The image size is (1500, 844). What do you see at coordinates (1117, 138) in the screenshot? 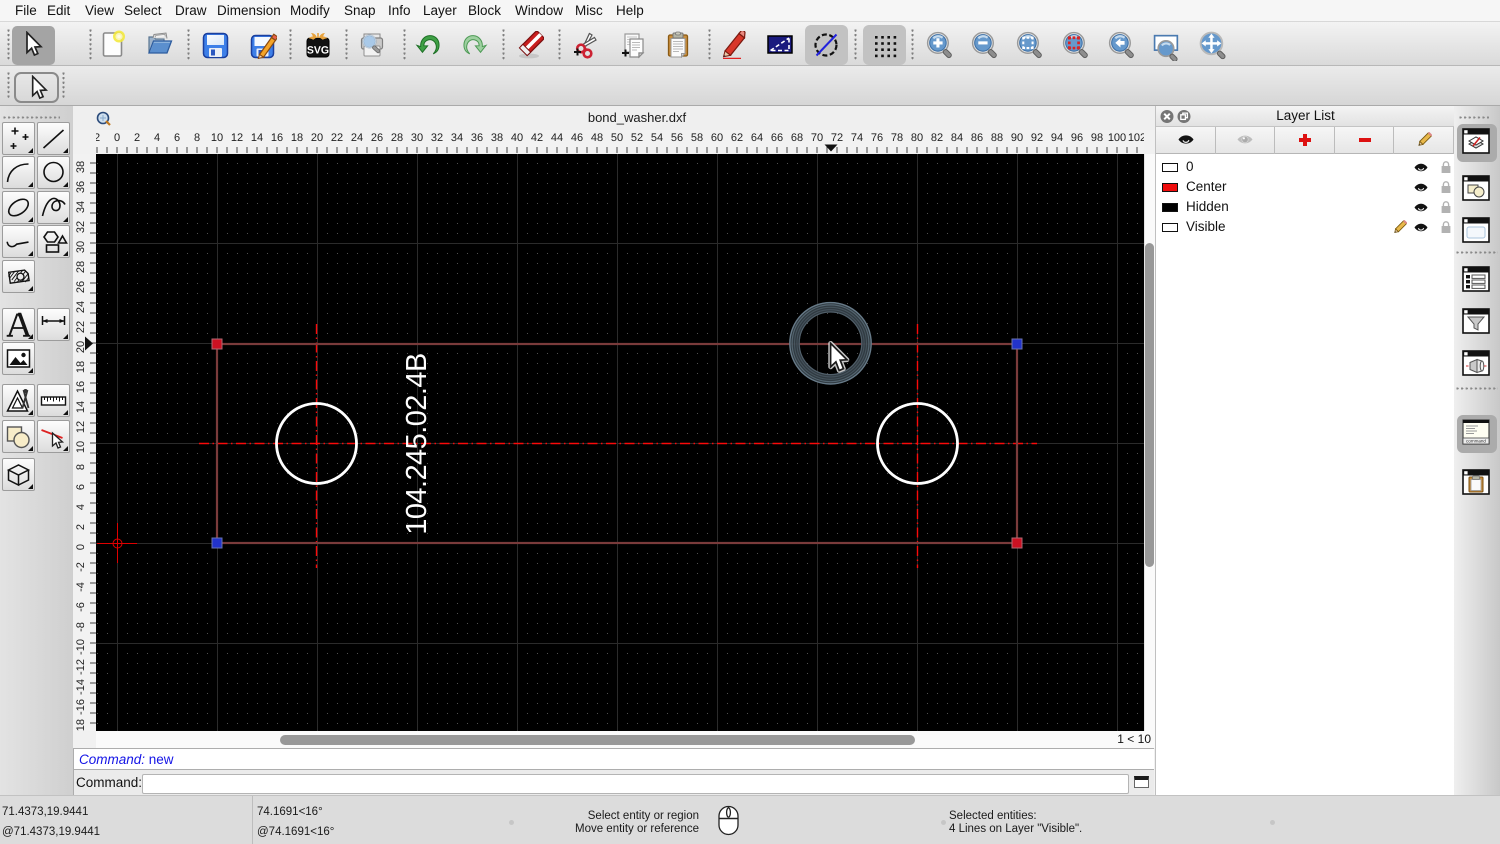
I see `svg-text: 100` at bounding box center [1117, 138].